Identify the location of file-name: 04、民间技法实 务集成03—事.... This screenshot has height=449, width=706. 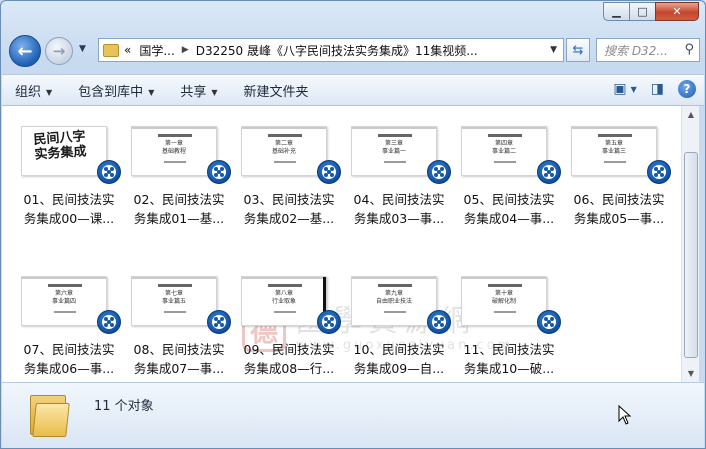
(399, 209).